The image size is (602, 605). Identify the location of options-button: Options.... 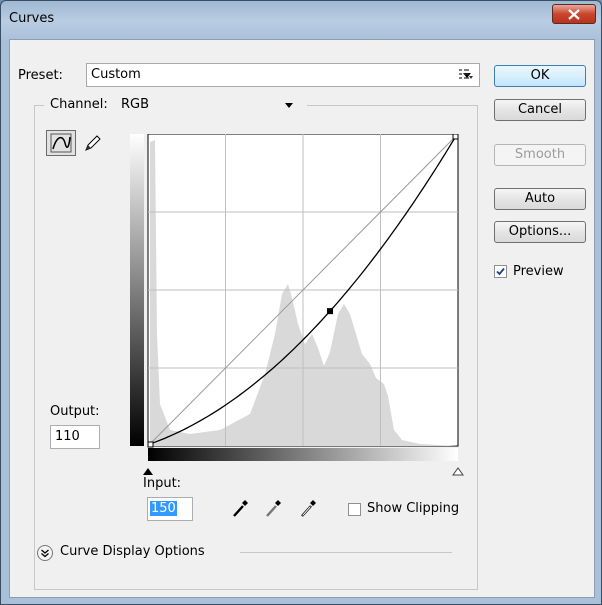
(540, 232).